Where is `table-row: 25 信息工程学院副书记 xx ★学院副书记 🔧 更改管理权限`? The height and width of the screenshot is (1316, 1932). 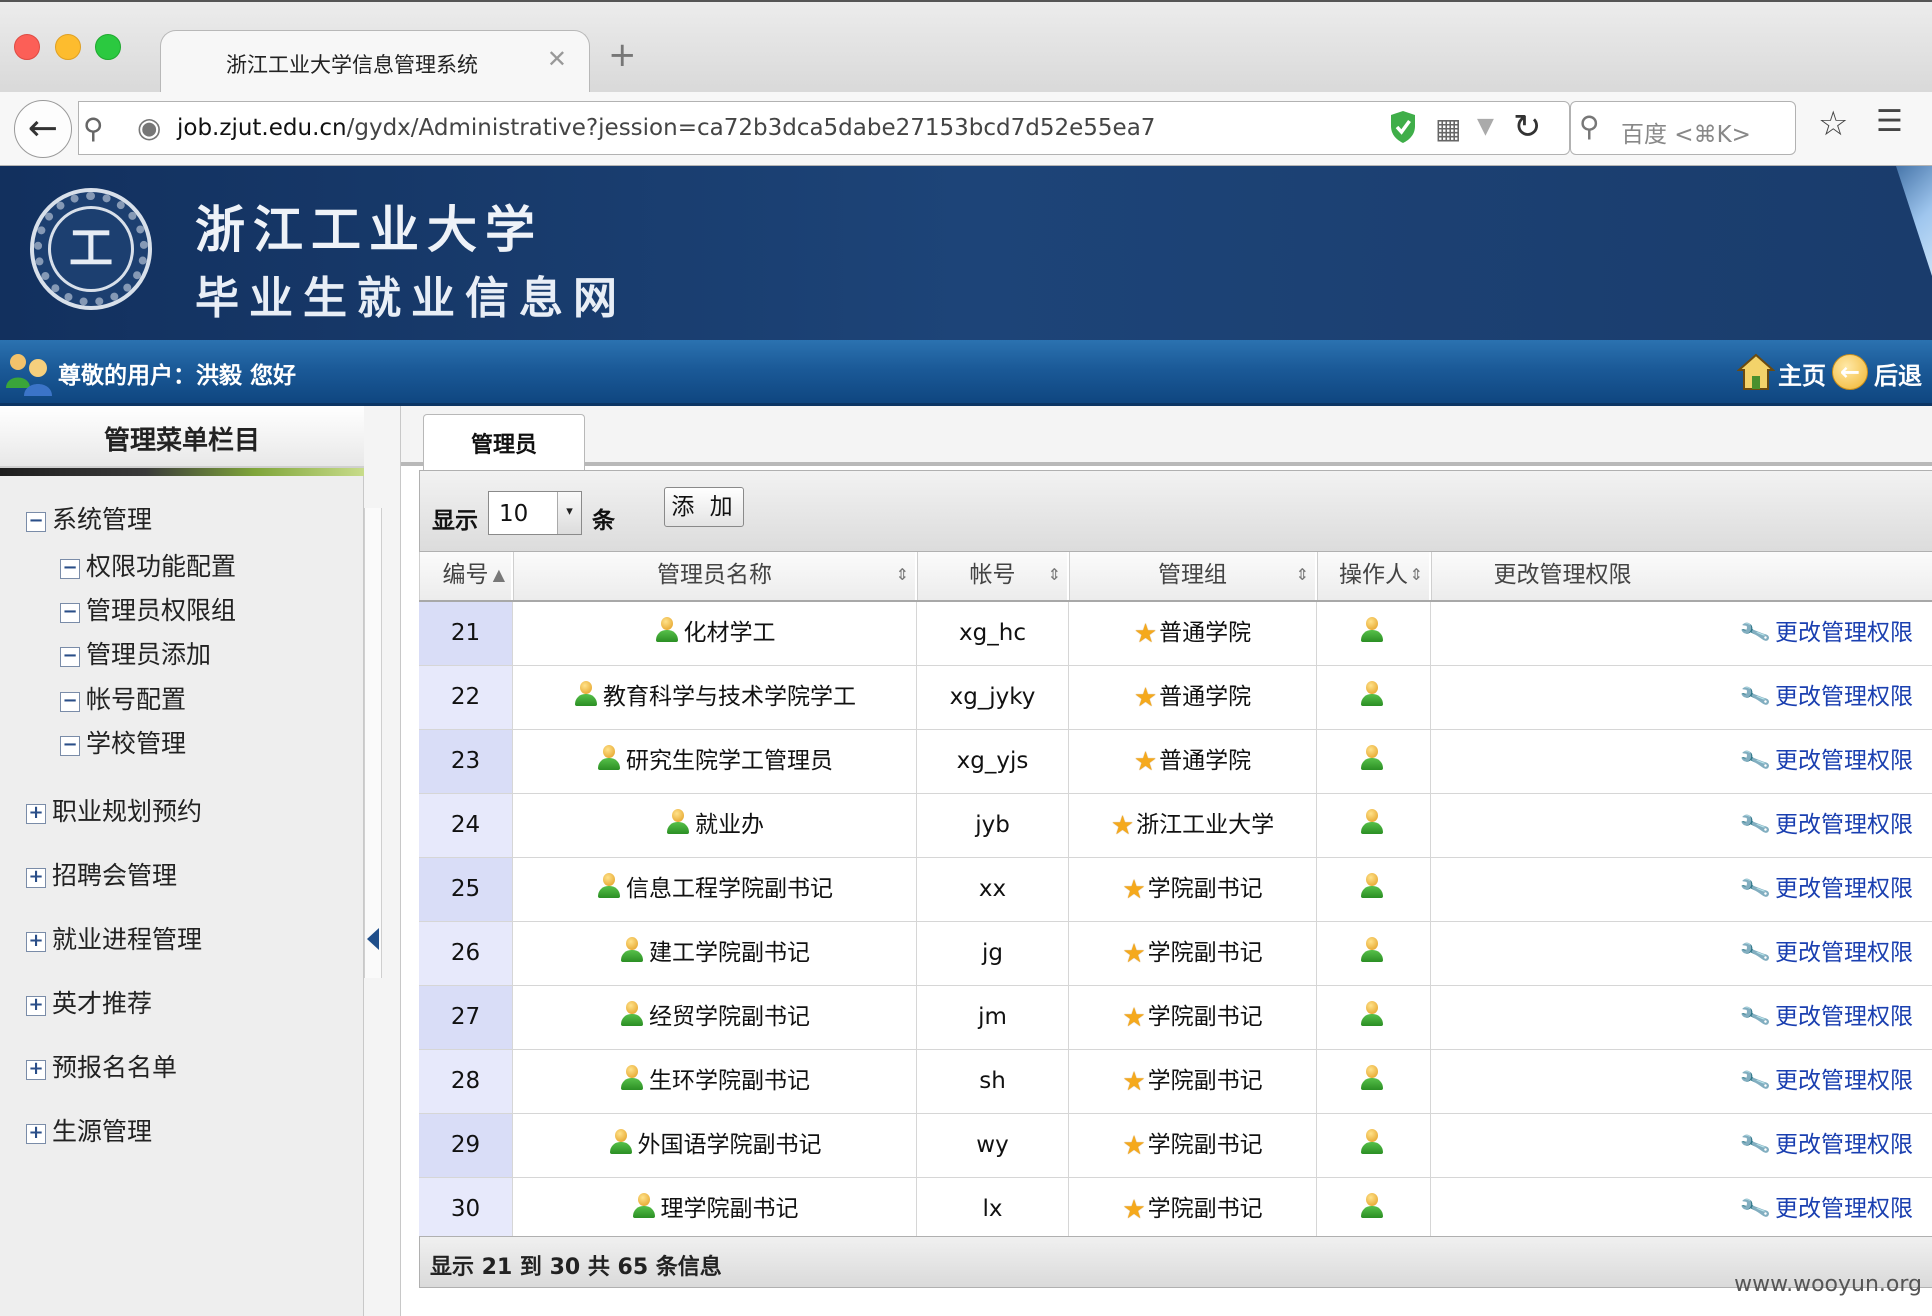 table-row: 25 信息工程学院副书记 xx ★学院副书记 🔧 更改管理权限 is located at coordinates (1175, 890).